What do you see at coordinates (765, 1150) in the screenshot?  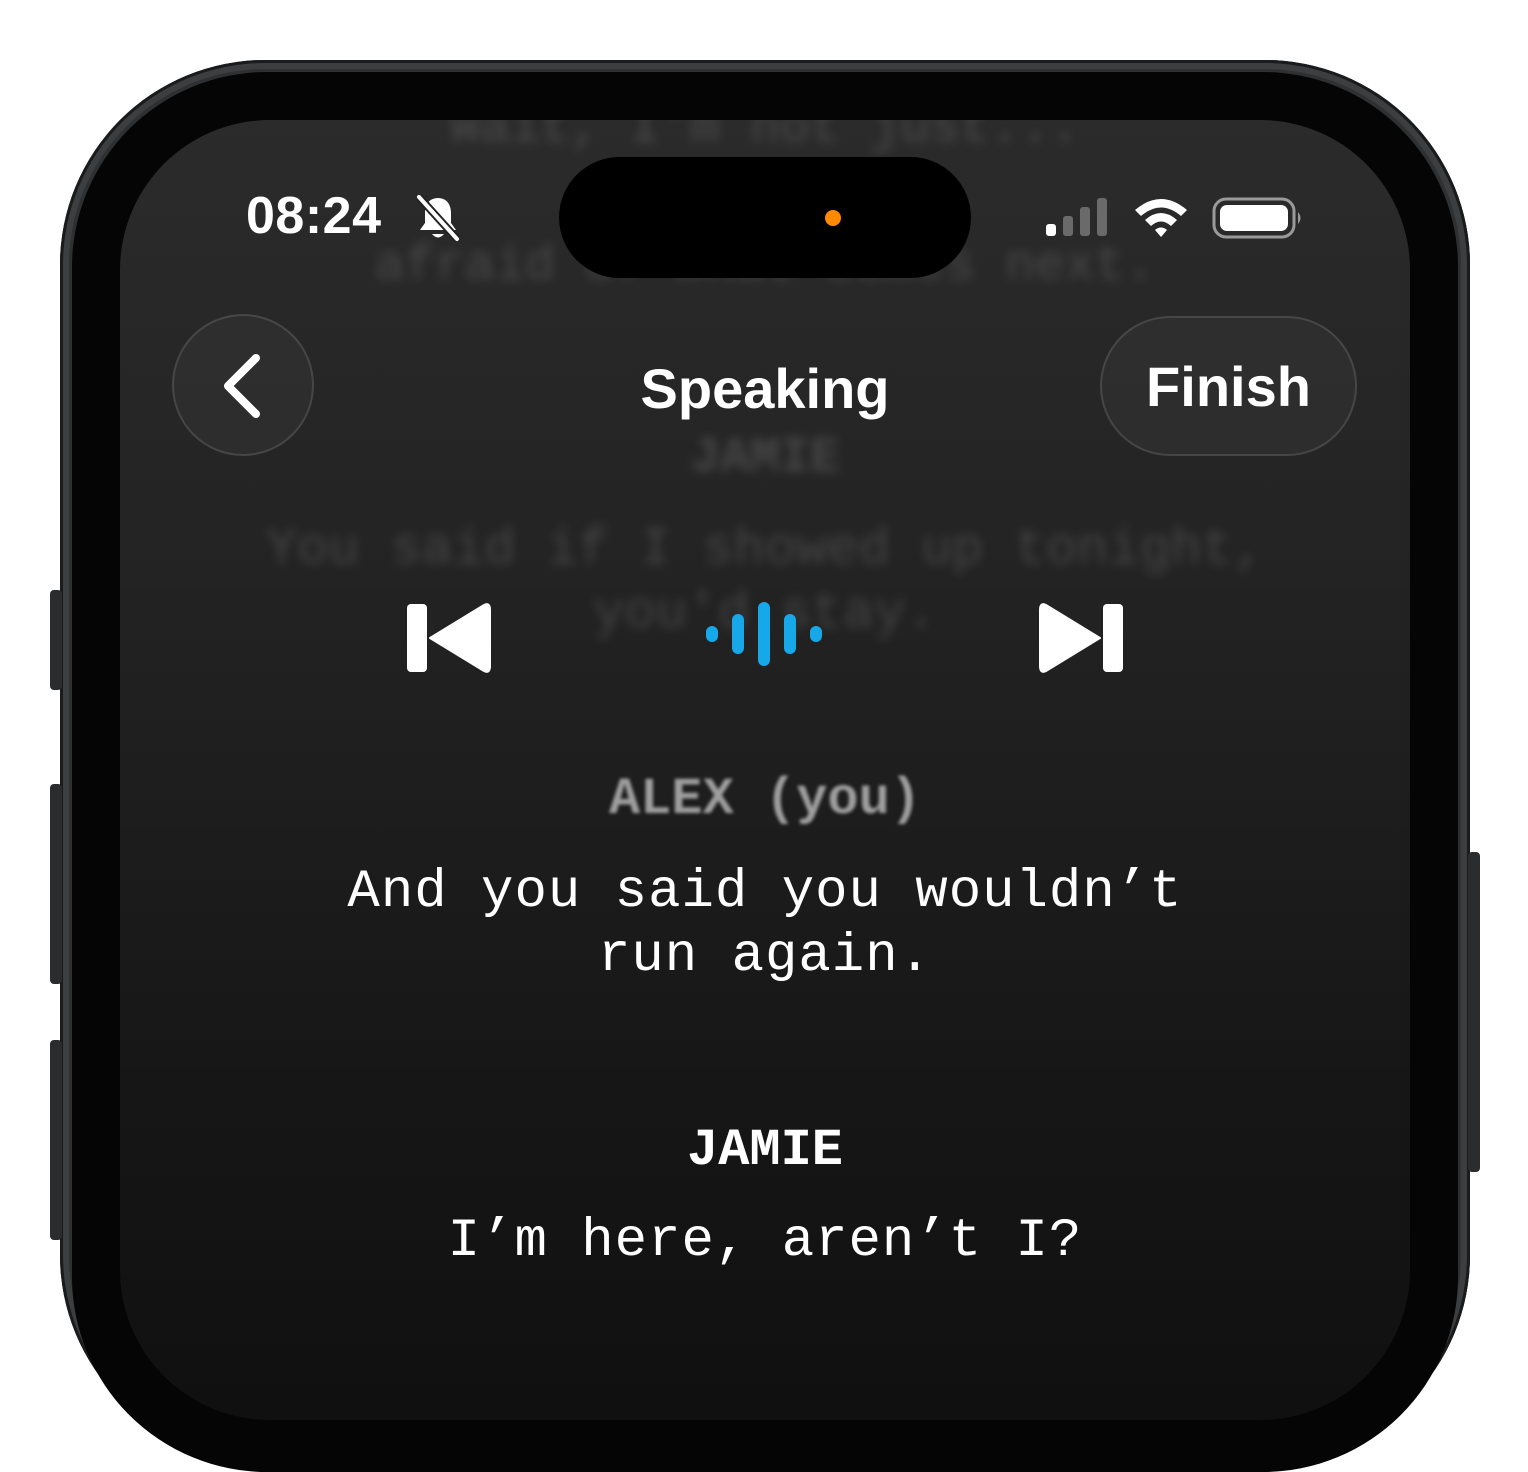 I see `next-speaker-label: JAMIE` at bounding box center [765, 1150].